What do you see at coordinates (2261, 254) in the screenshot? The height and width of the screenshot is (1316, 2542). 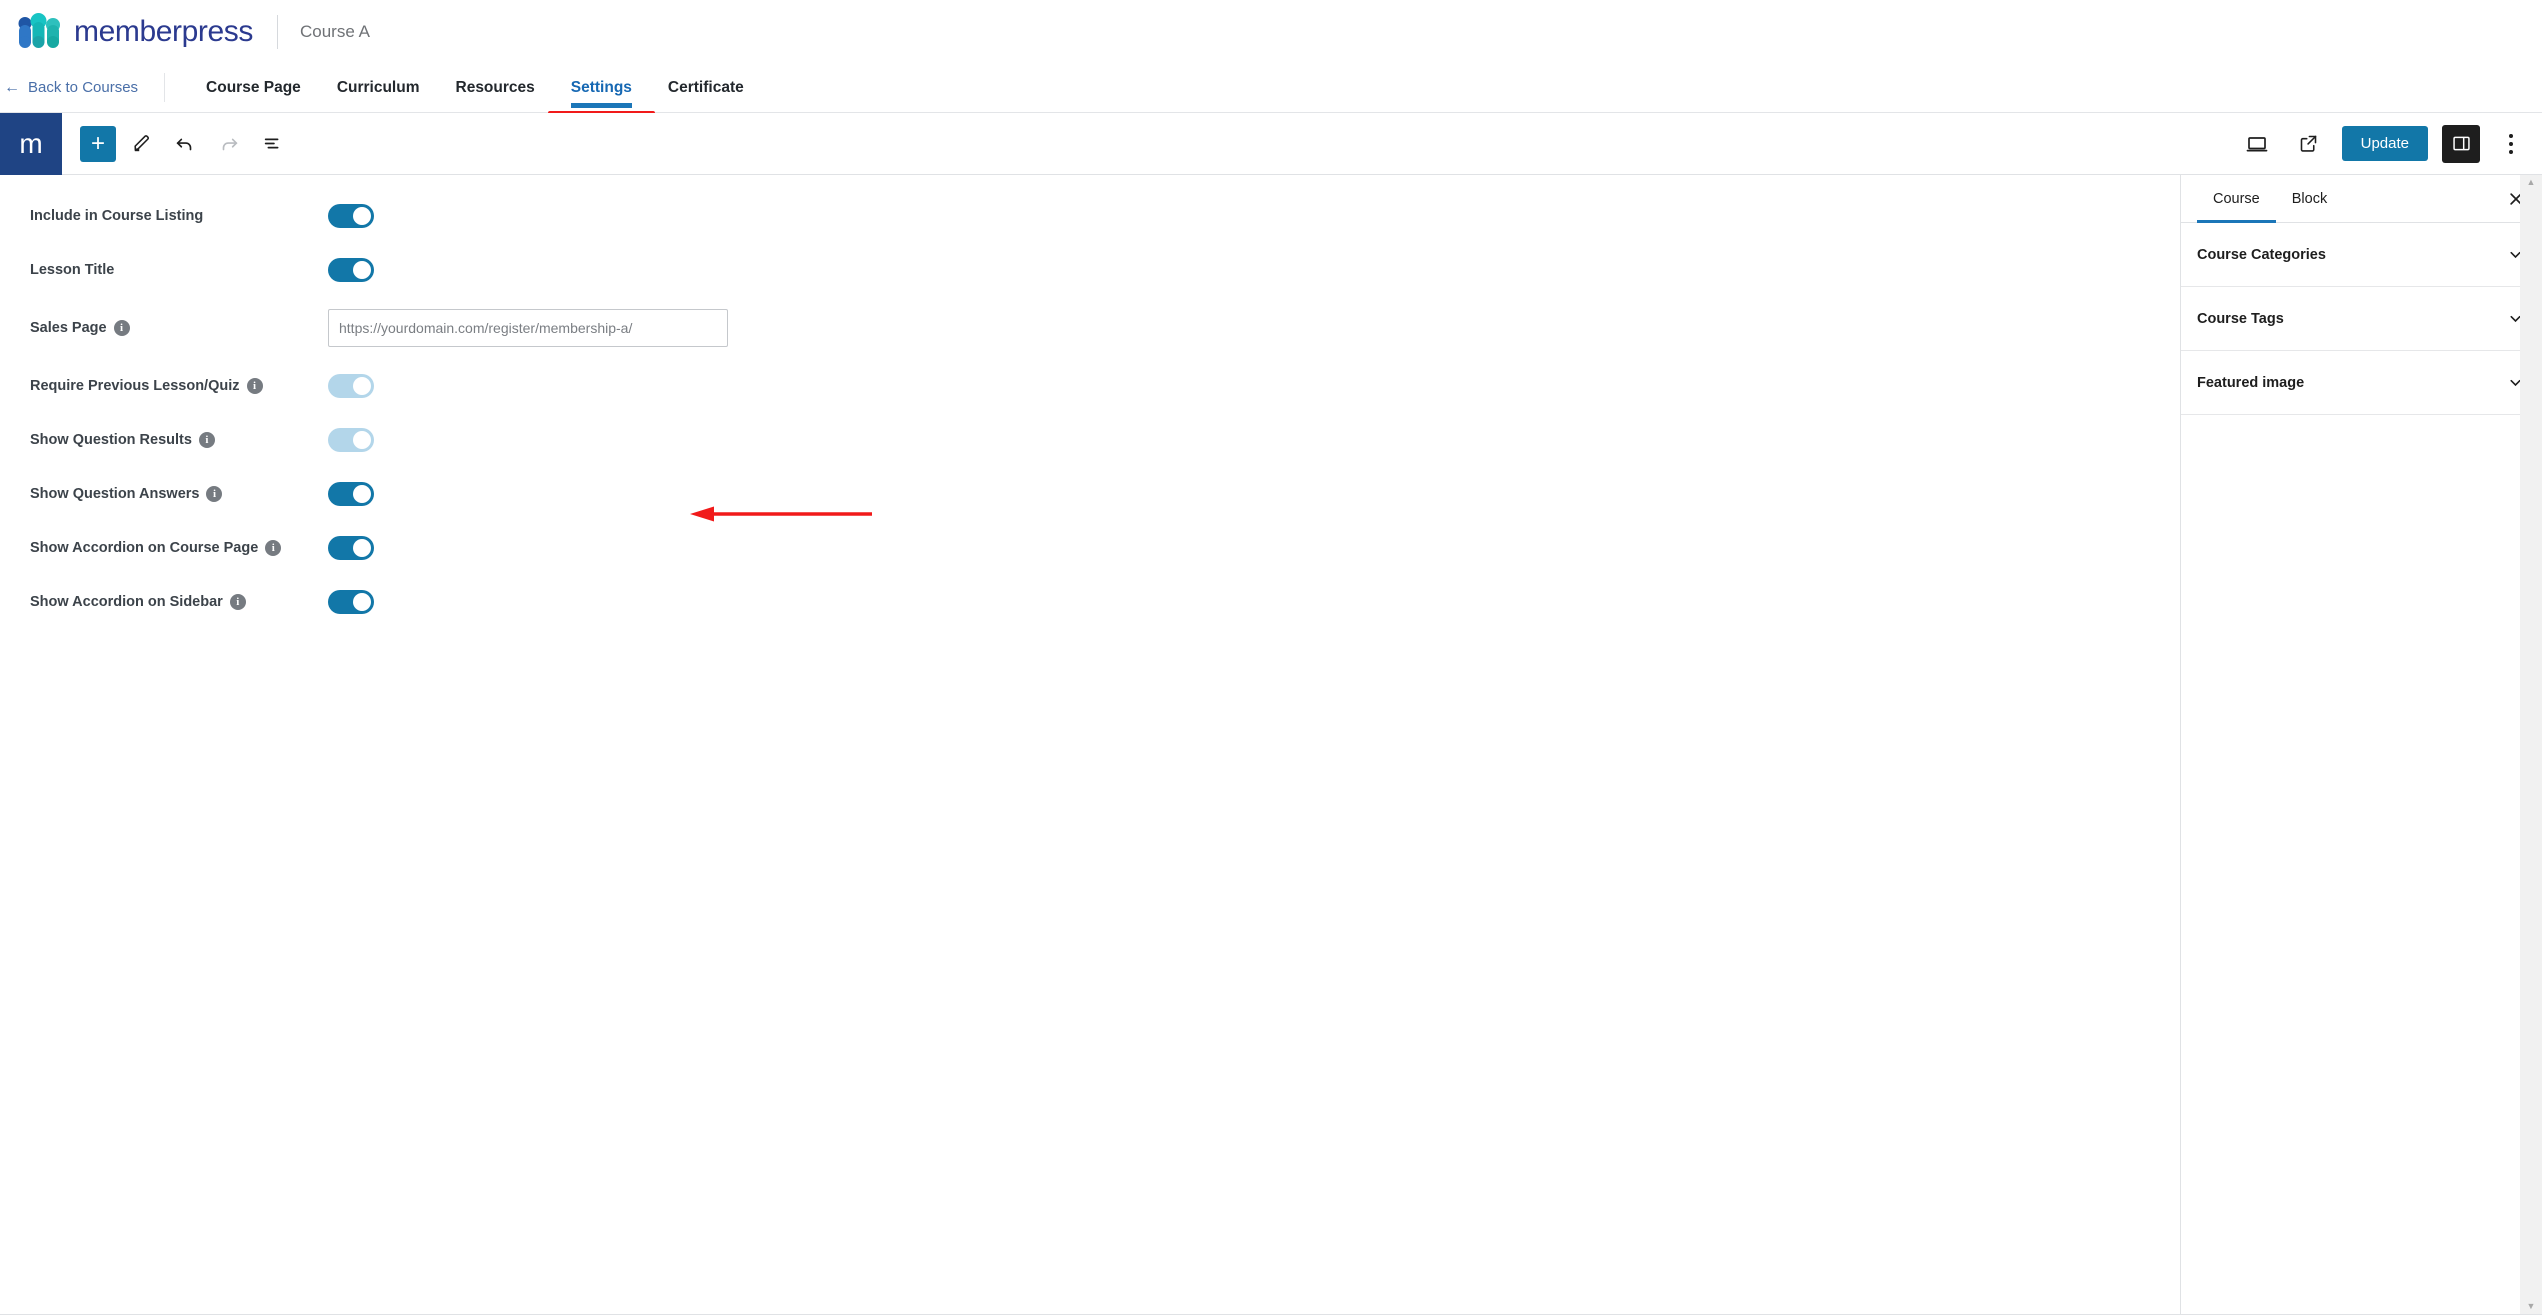 I see `panel-label: Course Categories` at bounding box center [2261, 254].